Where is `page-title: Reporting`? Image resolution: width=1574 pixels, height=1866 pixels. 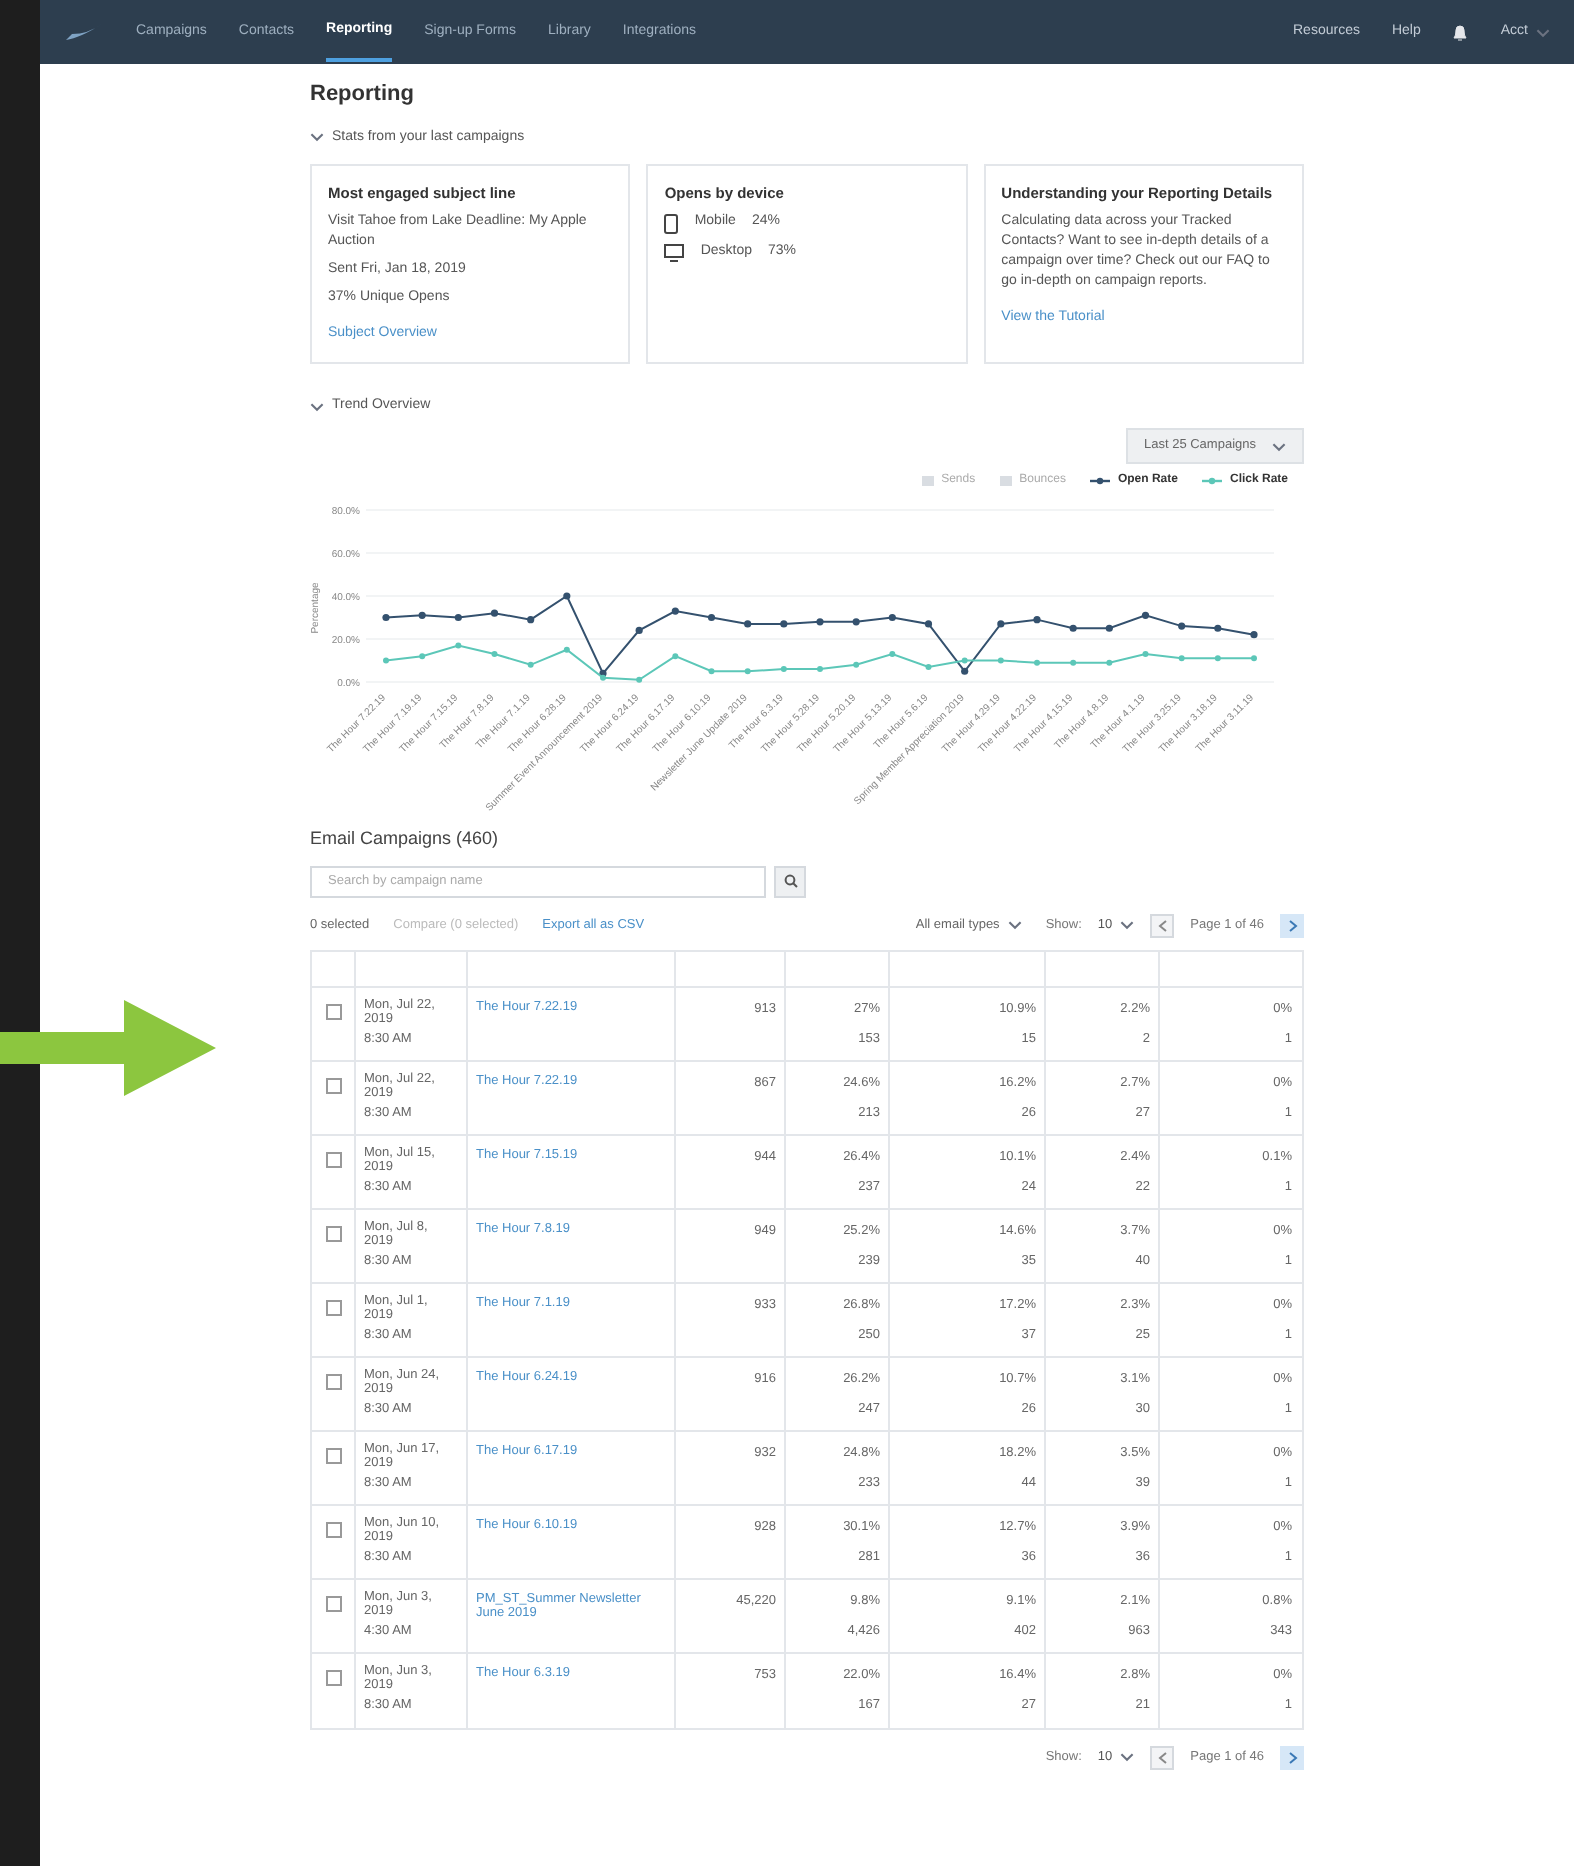 page-title: Reporting is located at coordinates (363, 95).